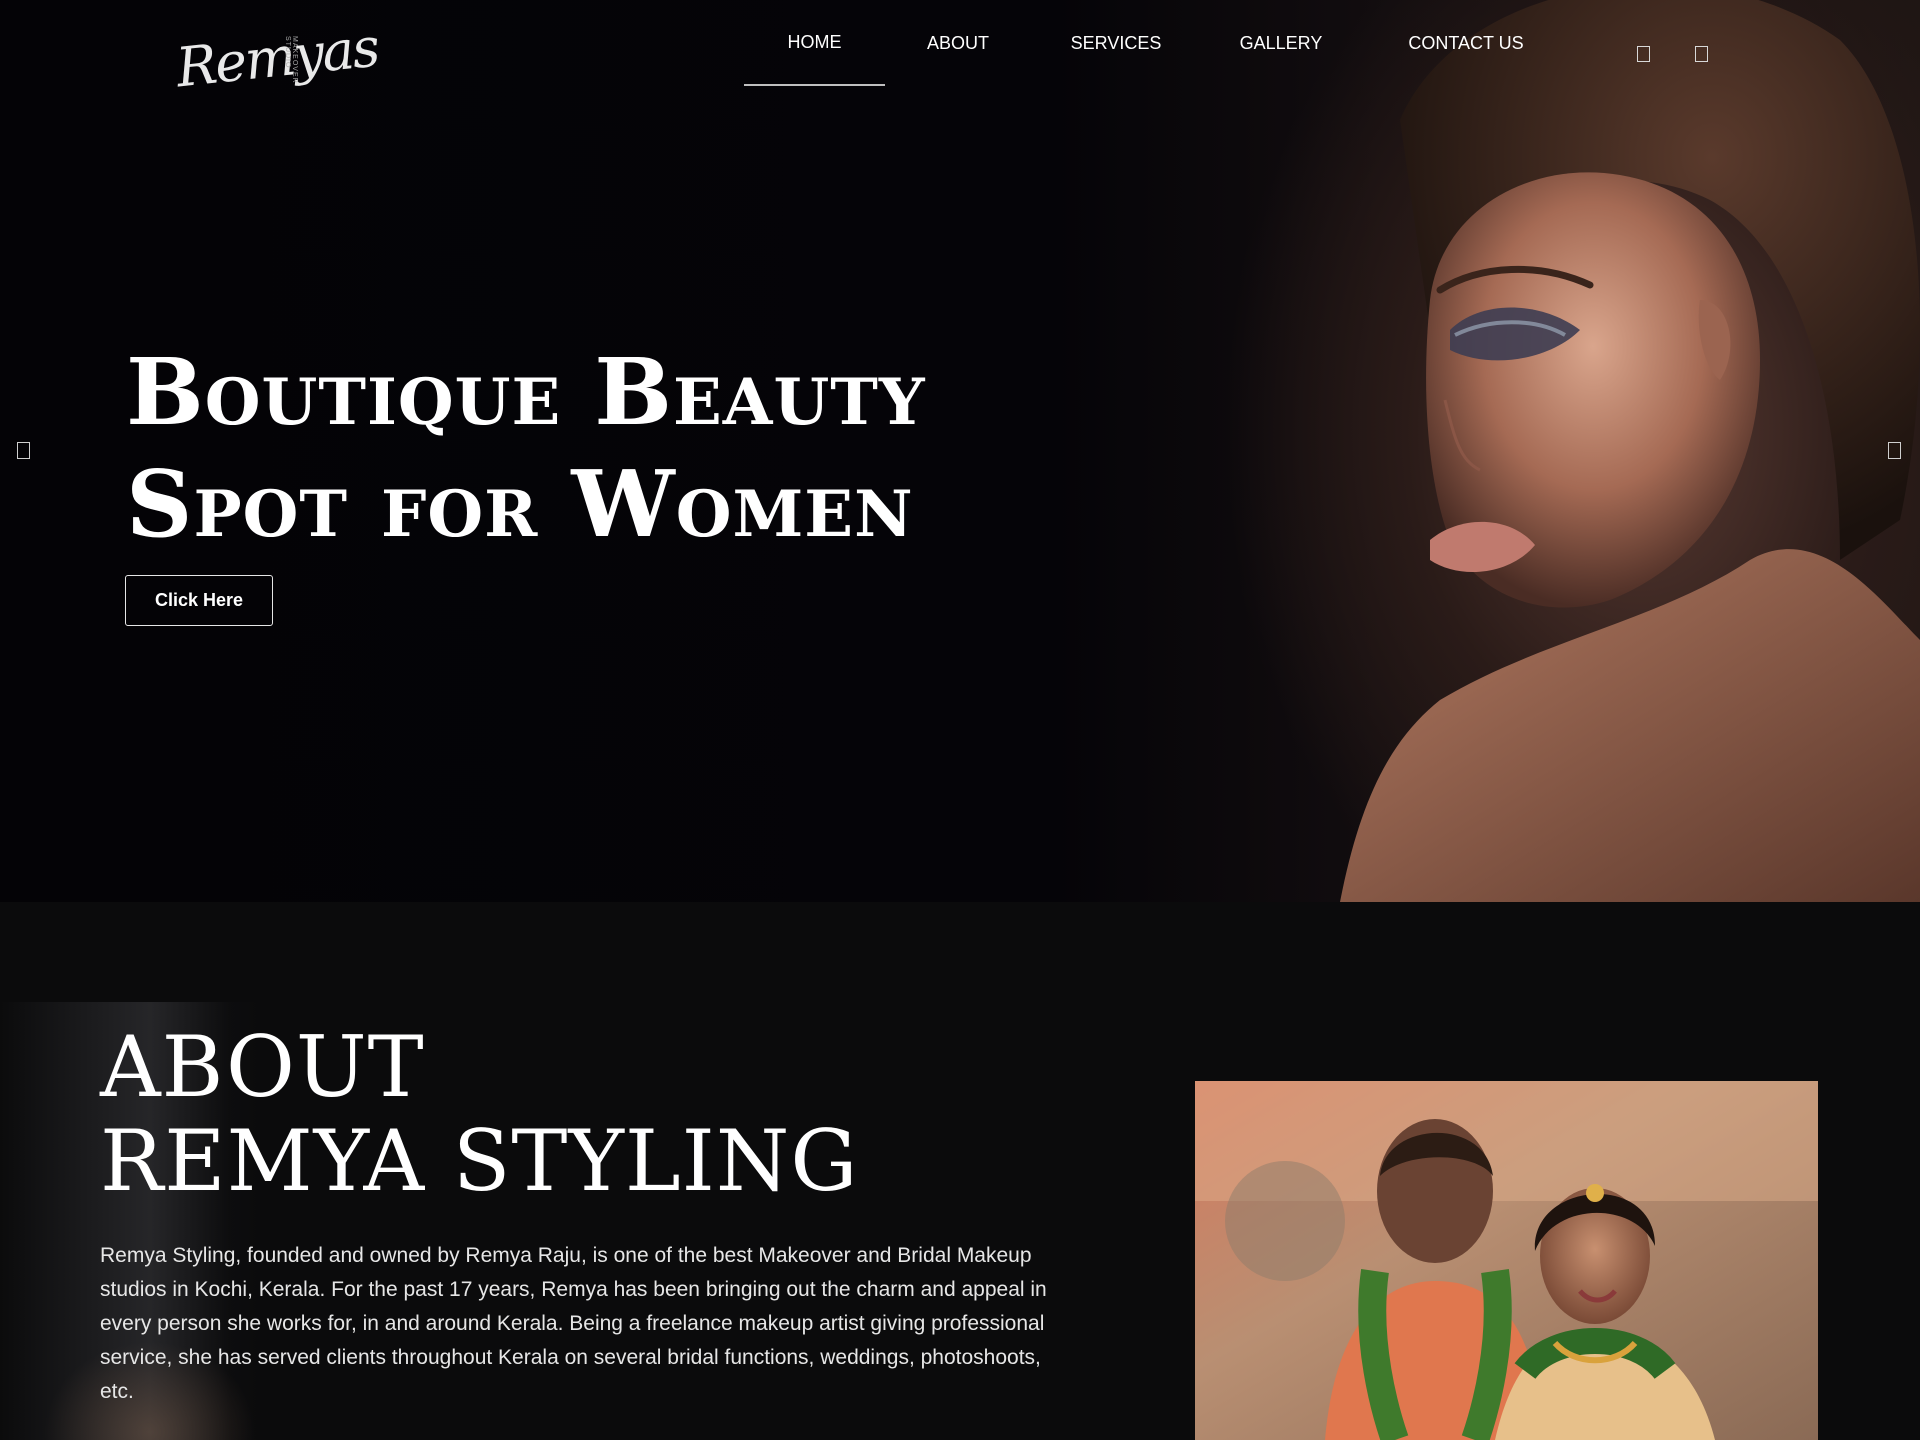 The width and height of the screenshot is (1920, 1440). I want to click on main-nav: HOME ABOUT SERVICES GALLERY CONTACT US, so click(1157, 43).